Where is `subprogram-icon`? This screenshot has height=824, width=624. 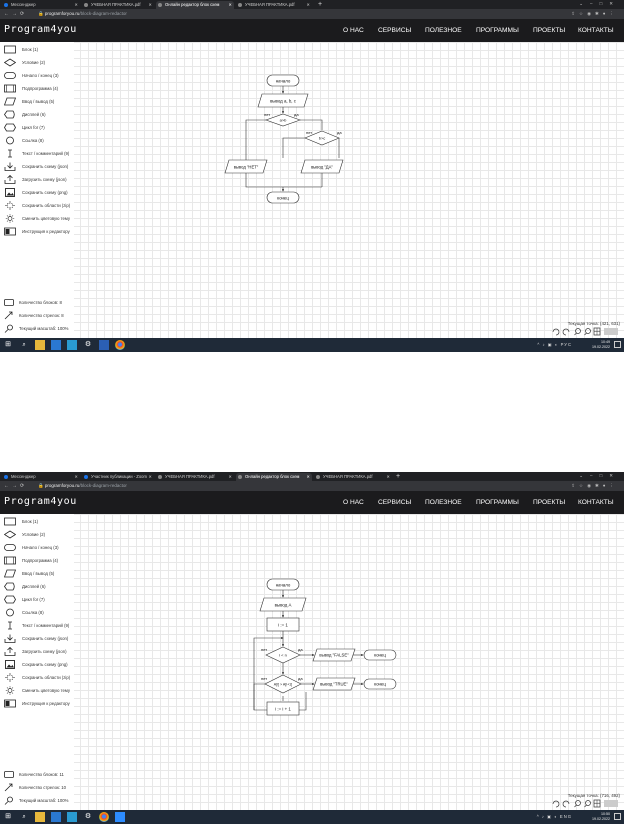 subprogram-icon is located at coordinates (10, 88).